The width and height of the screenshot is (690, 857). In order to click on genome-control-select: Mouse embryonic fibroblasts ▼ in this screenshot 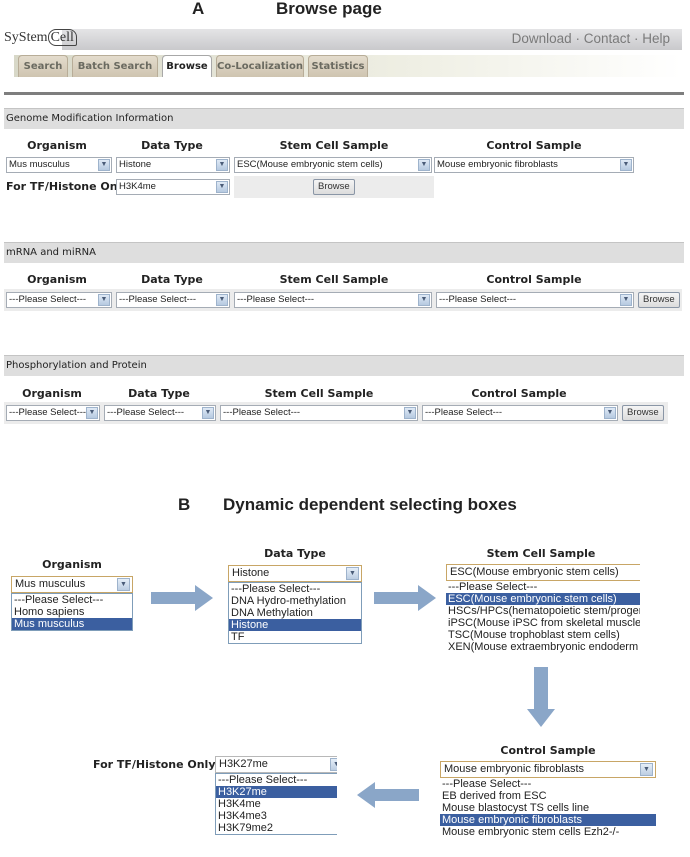, I will do `click(534, 165)`.